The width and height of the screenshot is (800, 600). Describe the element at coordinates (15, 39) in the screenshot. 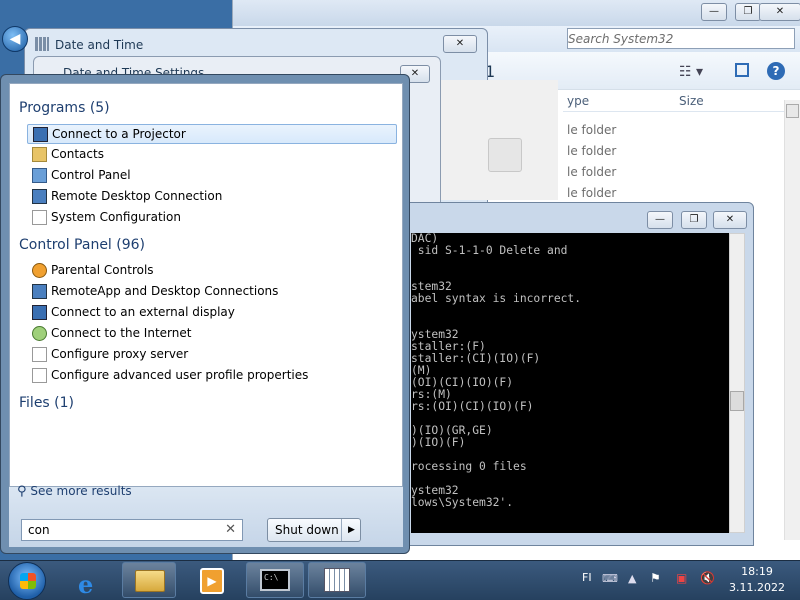

I see `explorer-back-arrow-icon: ◀` at that location.